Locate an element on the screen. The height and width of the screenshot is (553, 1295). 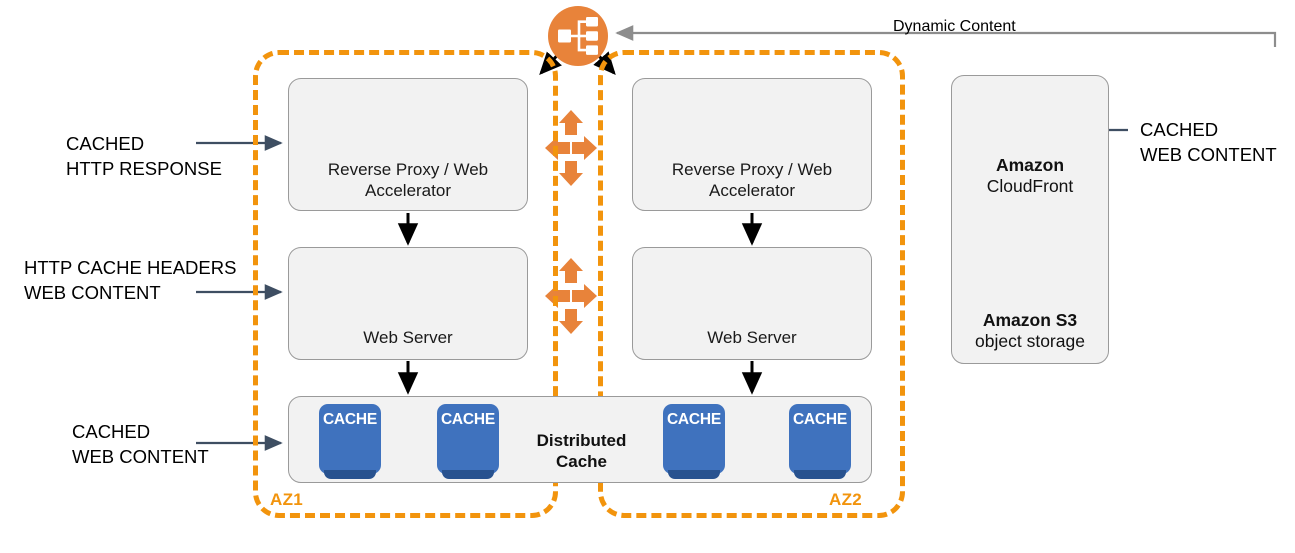
az2-reverse-proxy-box: Reverse Proxy / Web Accelerator is located at coordinates (752, 144).